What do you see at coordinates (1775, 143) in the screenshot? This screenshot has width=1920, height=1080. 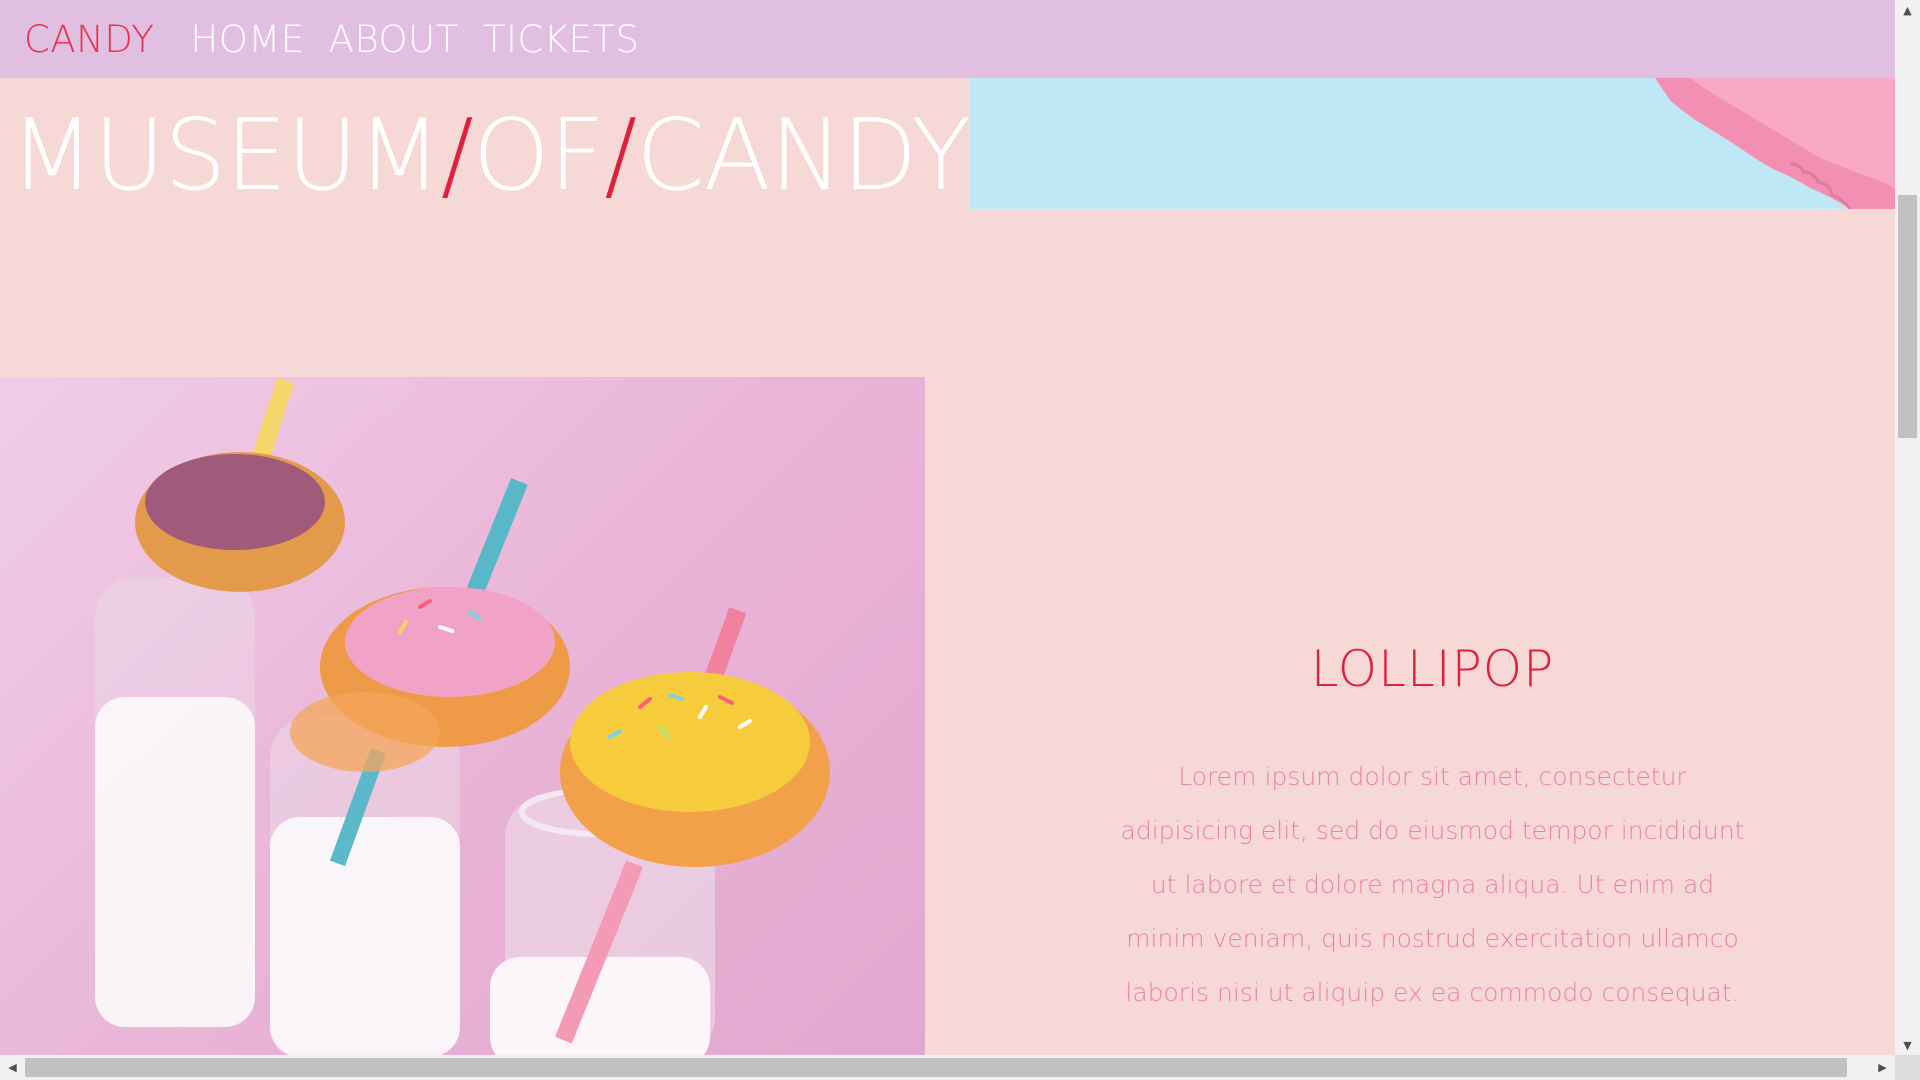 I see `pink-candy-image` at bounding box center [1775, 143].